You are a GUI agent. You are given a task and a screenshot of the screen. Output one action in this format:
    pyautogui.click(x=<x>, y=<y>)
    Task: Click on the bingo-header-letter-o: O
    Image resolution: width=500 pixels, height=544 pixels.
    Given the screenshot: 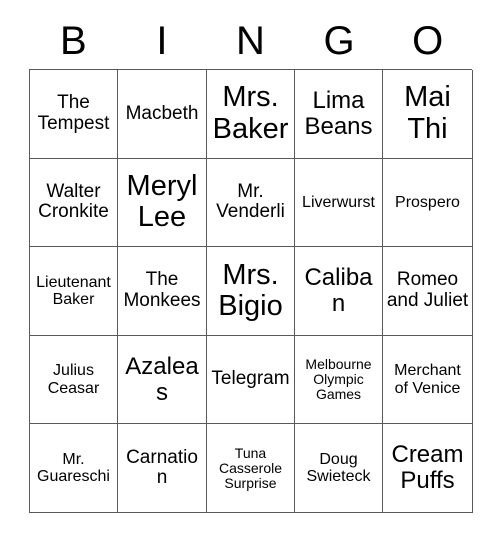 What is the action you would take?
    pyautogui.click(x=428, y=40)
    